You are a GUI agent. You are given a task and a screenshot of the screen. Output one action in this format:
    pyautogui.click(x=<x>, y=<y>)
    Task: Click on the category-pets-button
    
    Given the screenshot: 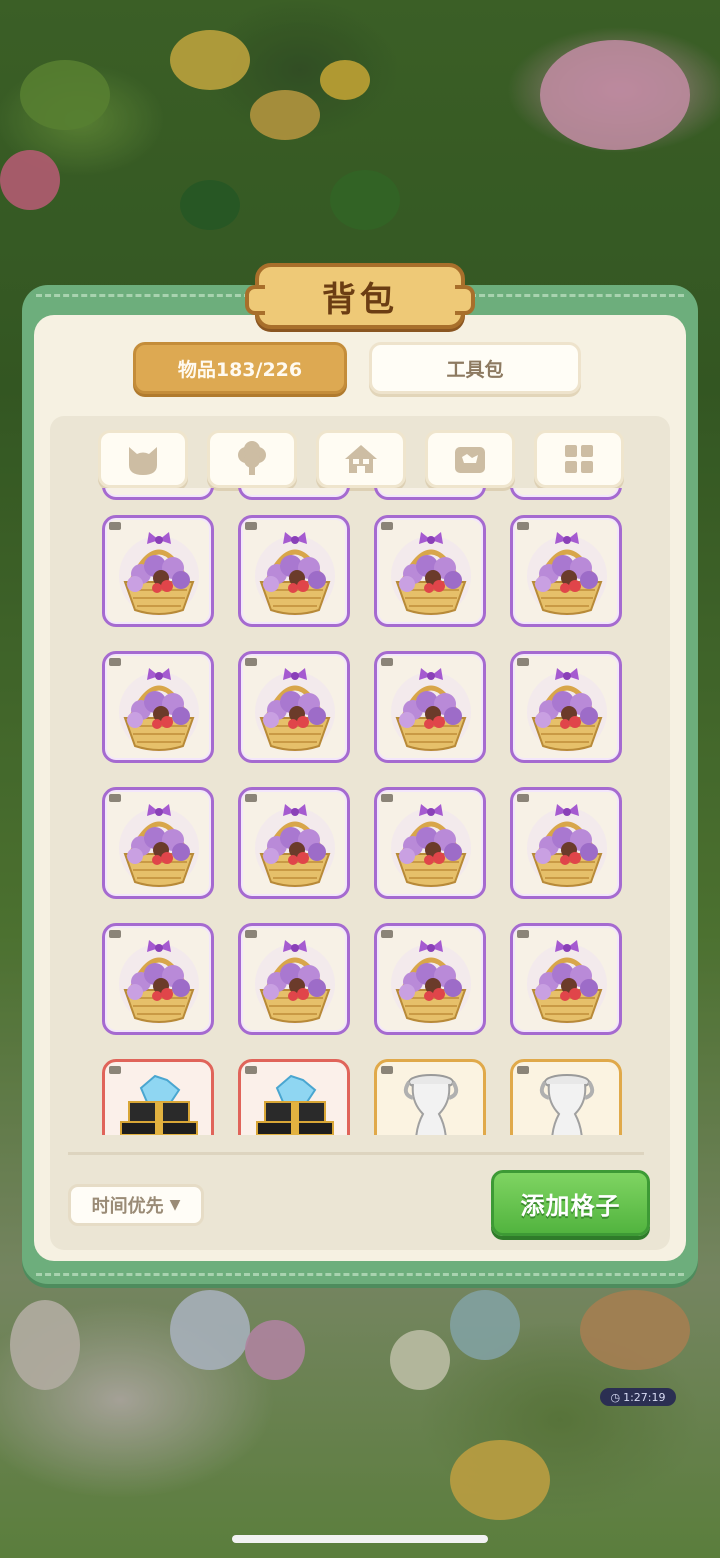 What is the action you would take?
    pyautogui.click(x=143, y=459)
    